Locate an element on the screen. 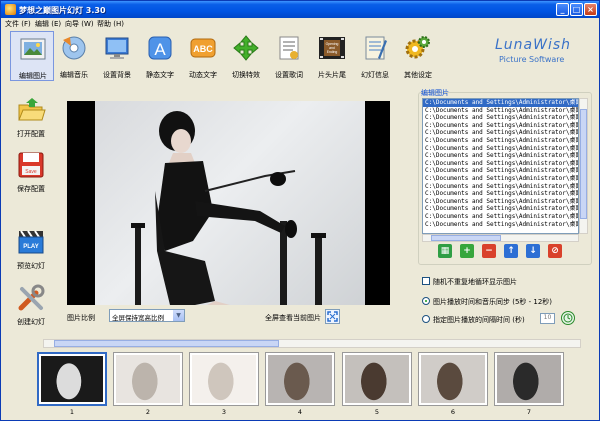 This screenshot has width=600, height=421. fullscreen-view-button is located at coordinates (332, 316).